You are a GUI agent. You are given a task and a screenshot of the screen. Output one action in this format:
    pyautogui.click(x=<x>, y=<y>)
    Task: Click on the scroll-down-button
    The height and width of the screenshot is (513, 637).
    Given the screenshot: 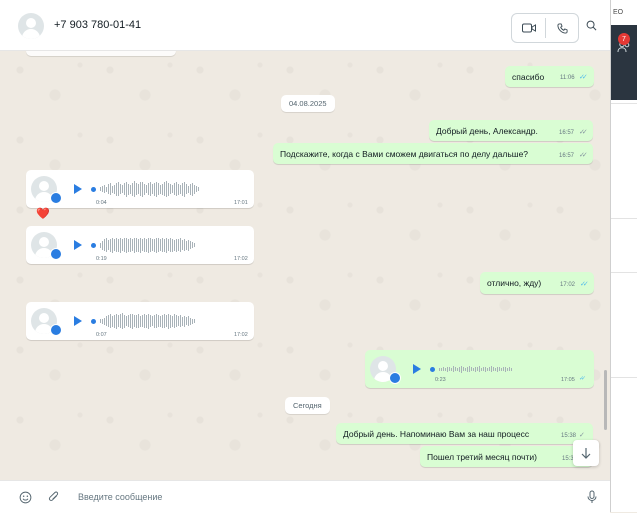 What is the action you would take?
    pyautogui.click(x=586, y=453)
    